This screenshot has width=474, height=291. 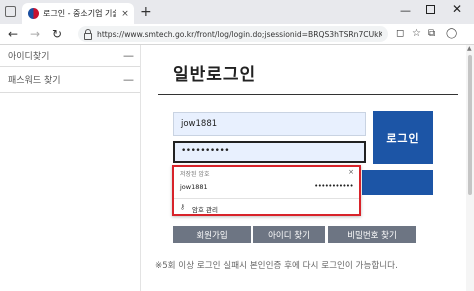 What do you see at coordinates (372, 234) in the screenshot?
I see `find-password-button: 비밀번호 찾기` at bounding box center [372, 234].